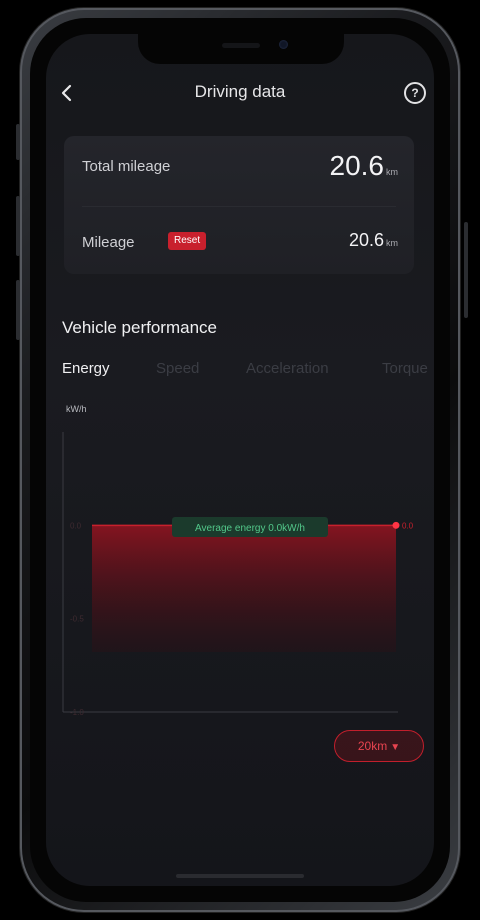  I want to click on performance-tabs: Energy Speed Acceleration Torque, so click(248, 370).